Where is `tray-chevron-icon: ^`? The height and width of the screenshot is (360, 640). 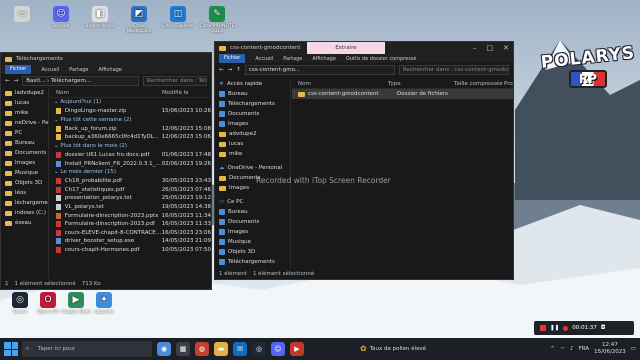 tray-chevron-icon: ^ is located at coordinates (552, 349).